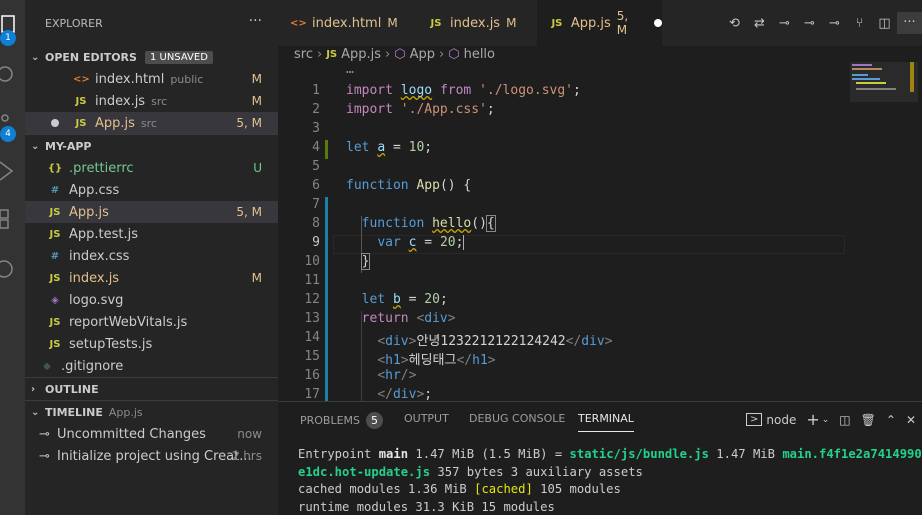  Describe the element at coordinates (862, 65) in the screenshot. I see `minimap-line` at that location.